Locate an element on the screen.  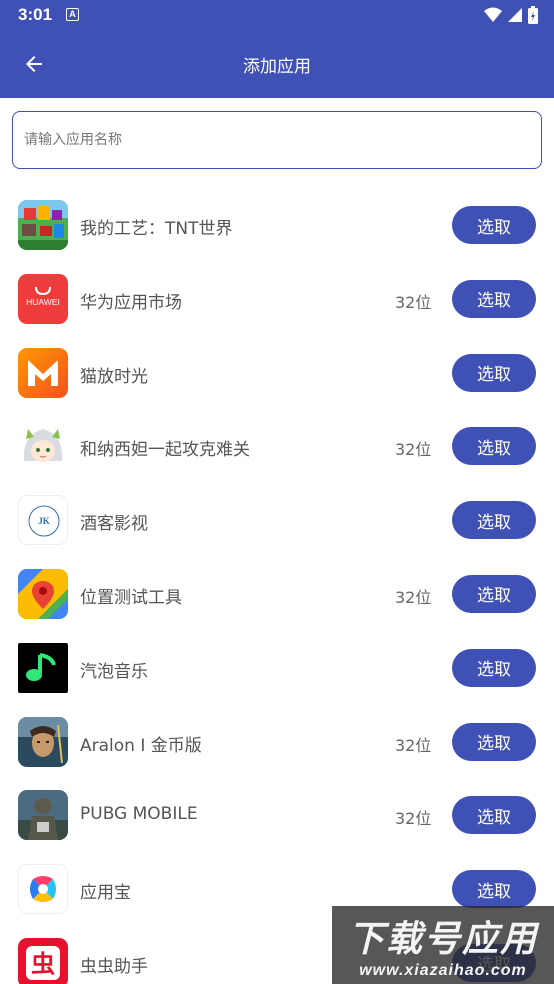
list-item: 和纳西妲一起攻克难关 32位 选取 is located at coordinates (277, 446).